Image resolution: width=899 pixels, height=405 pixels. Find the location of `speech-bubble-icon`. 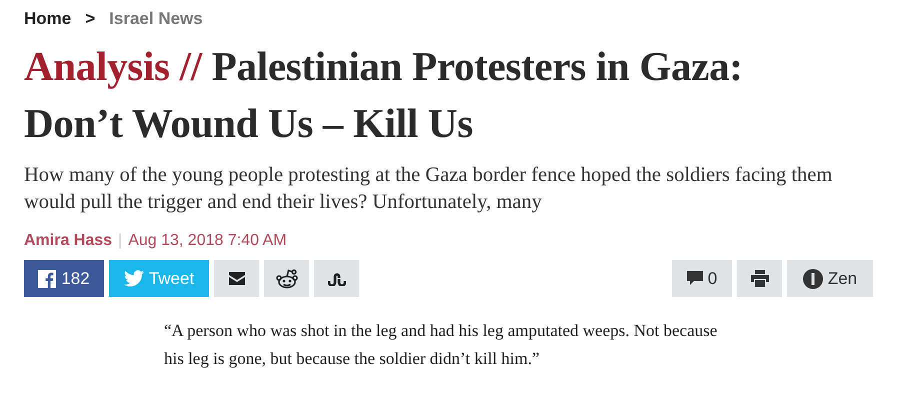

speech-bubble-icon is located at coordinates (694, 278).